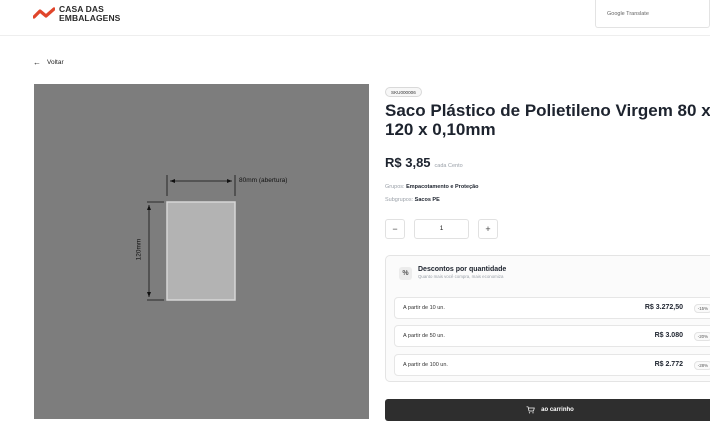 This screenshot has width=710, height=421. Describe the element at coordinates (488, 229) in the screenshot. I see `increase-button: +` at that location.